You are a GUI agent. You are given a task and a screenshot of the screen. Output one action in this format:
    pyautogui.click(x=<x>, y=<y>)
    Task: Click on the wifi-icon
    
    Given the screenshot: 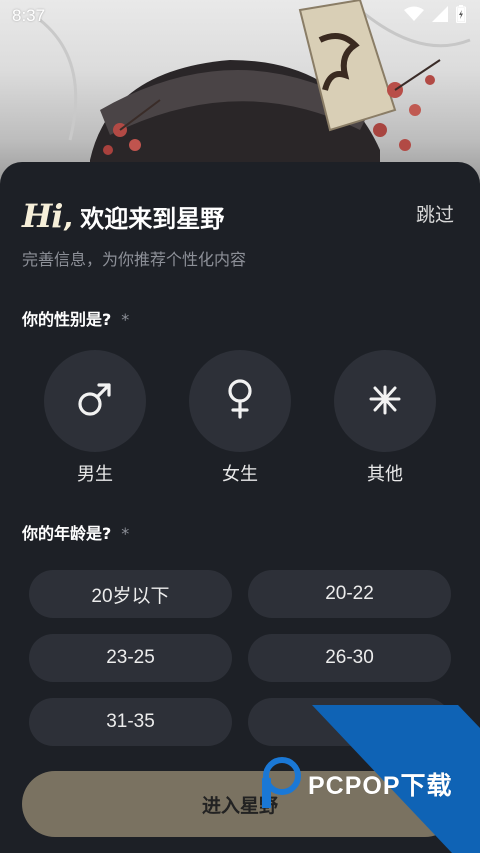 What is the action you would take?
    pyautogui.click(x=414, y=16)
    